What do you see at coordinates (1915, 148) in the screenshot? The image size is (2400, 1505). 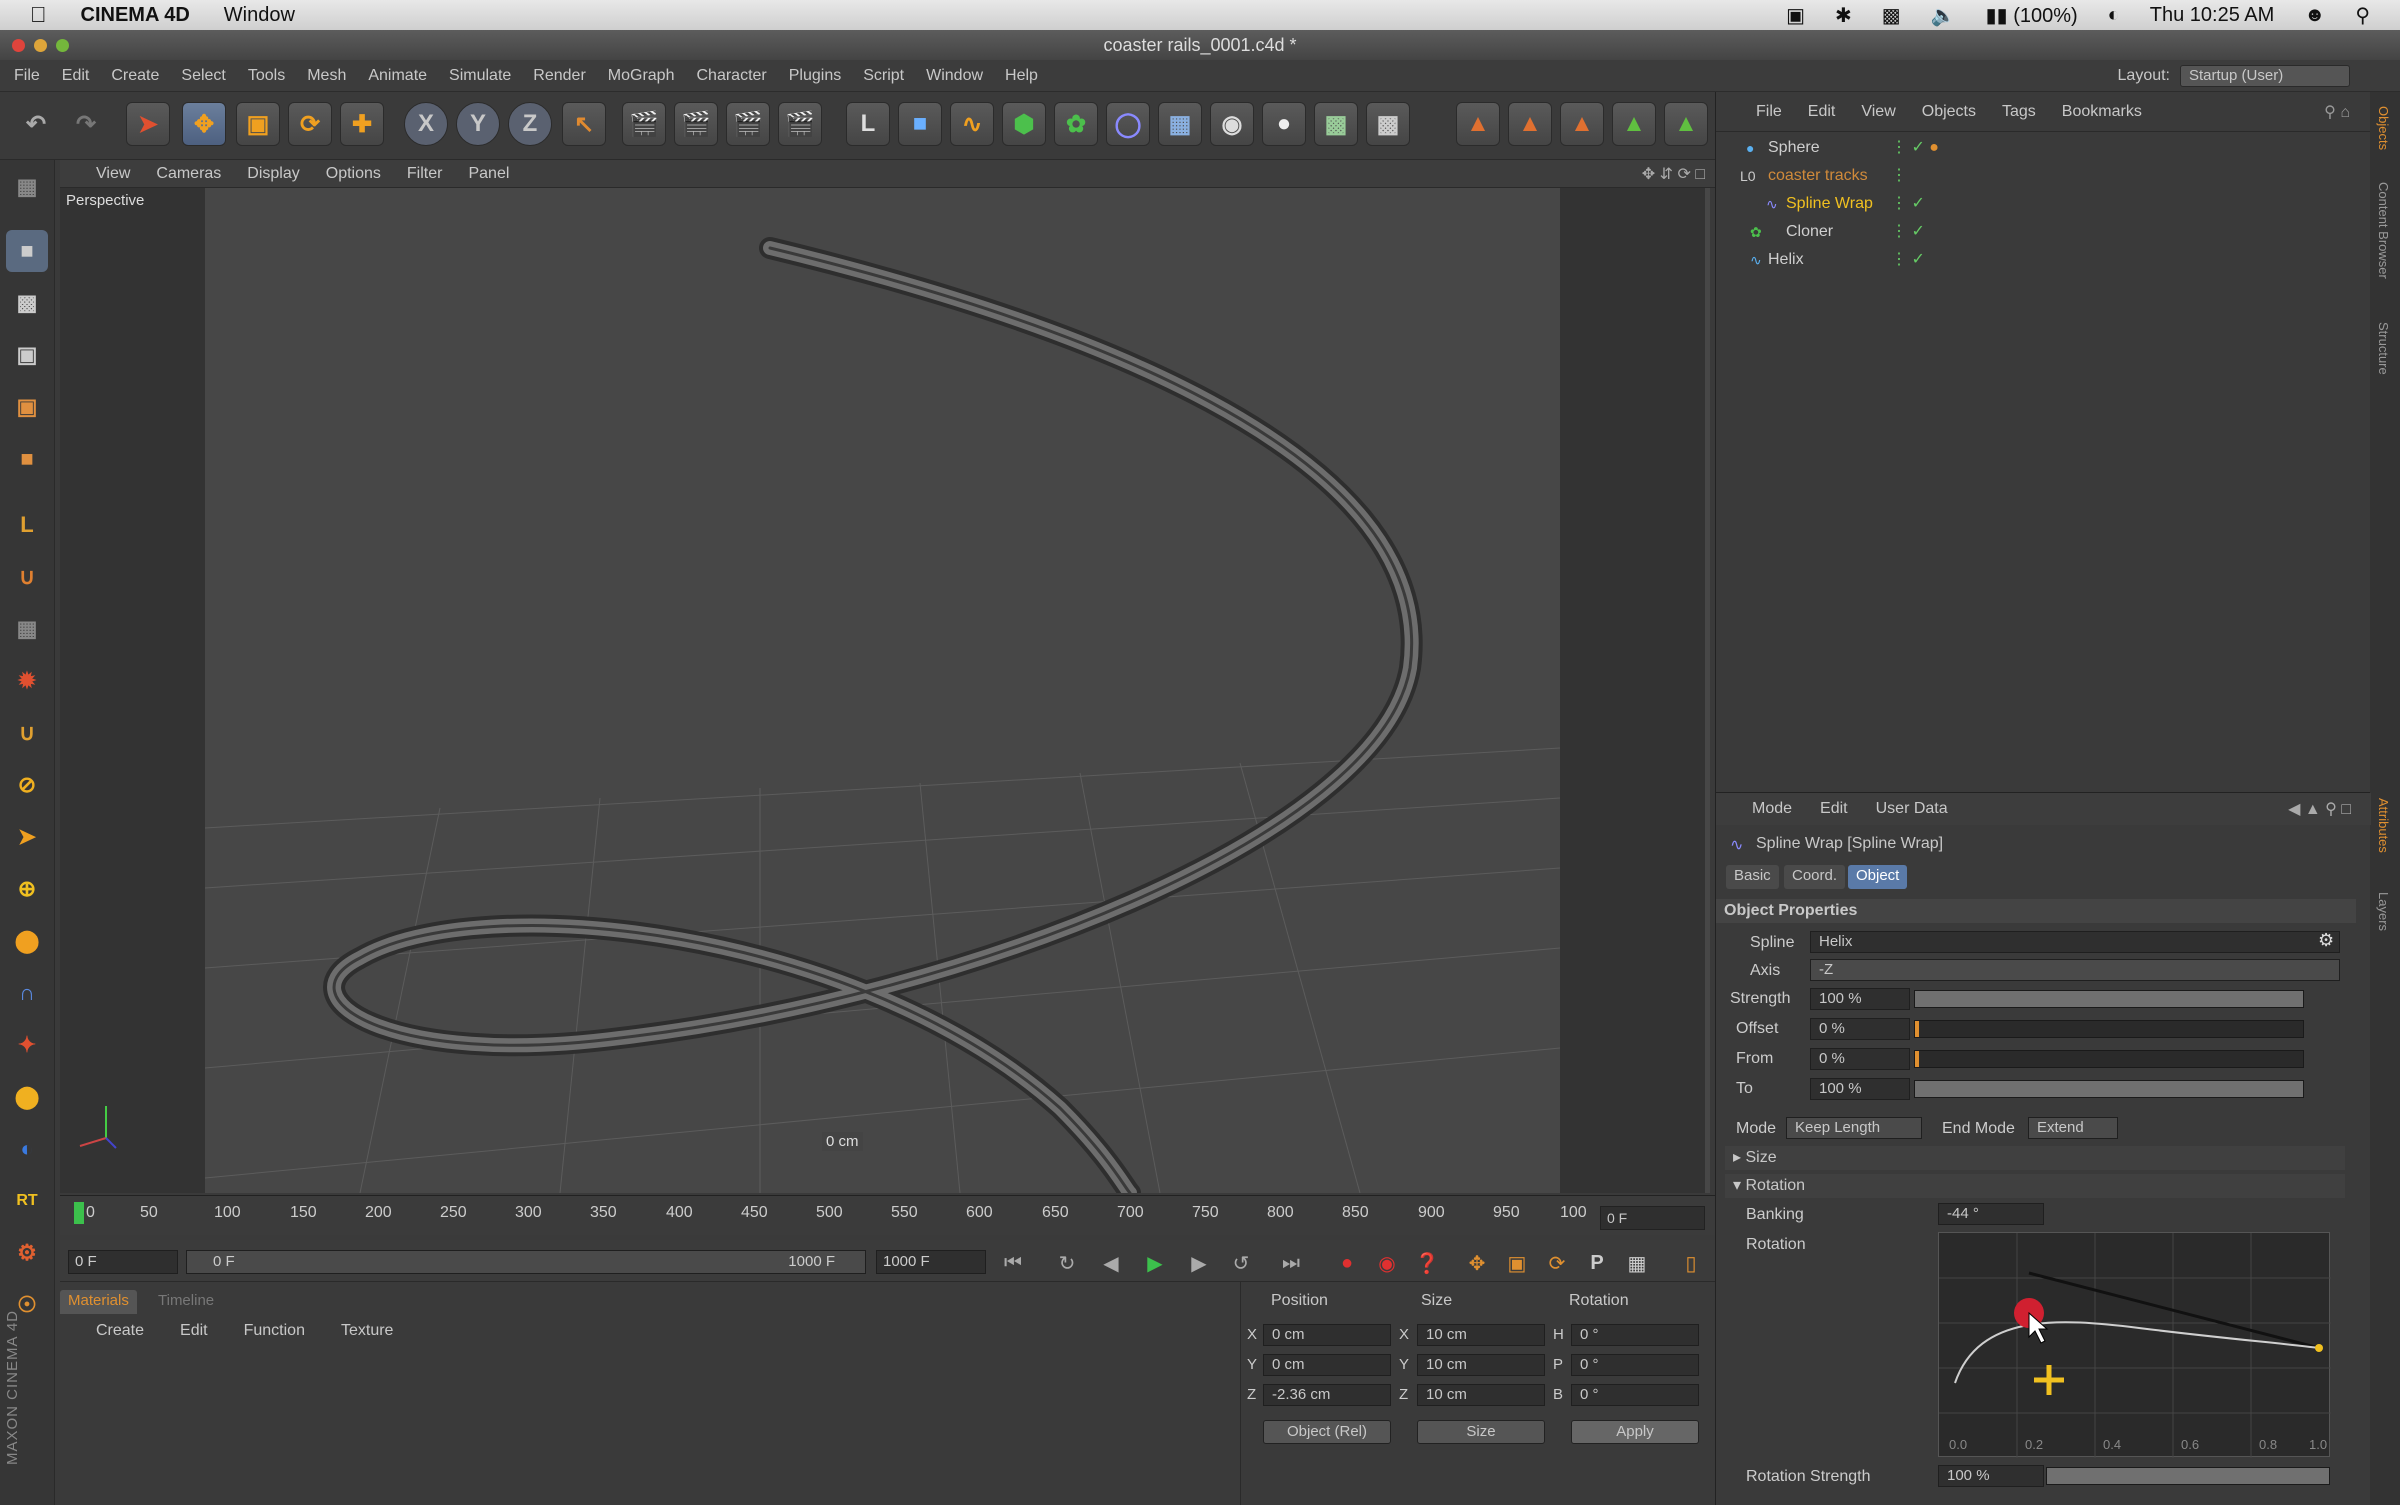 I see `visibility-flags: ⋮ ✓ ●` at bounding box center [1915, 148].